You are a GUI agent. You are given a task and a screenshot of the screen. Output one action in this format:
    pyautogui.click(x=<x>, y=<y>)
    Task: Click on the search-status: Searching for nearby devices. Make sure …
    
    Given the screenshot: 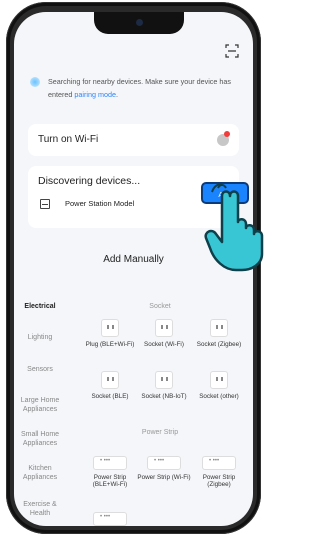 What is the action you would take?
    pyautogui.click(x=136, y=88)
    